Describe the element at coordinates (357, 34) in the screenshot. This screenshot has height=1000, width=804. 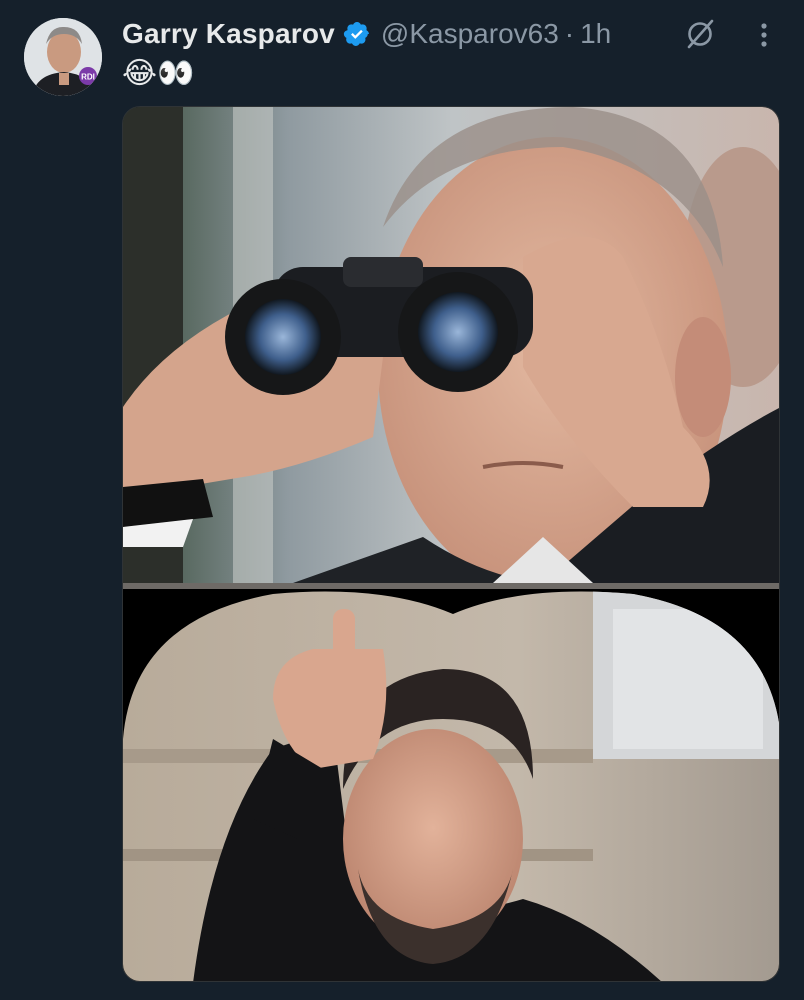
I see `verified-badge-icon` at that location.